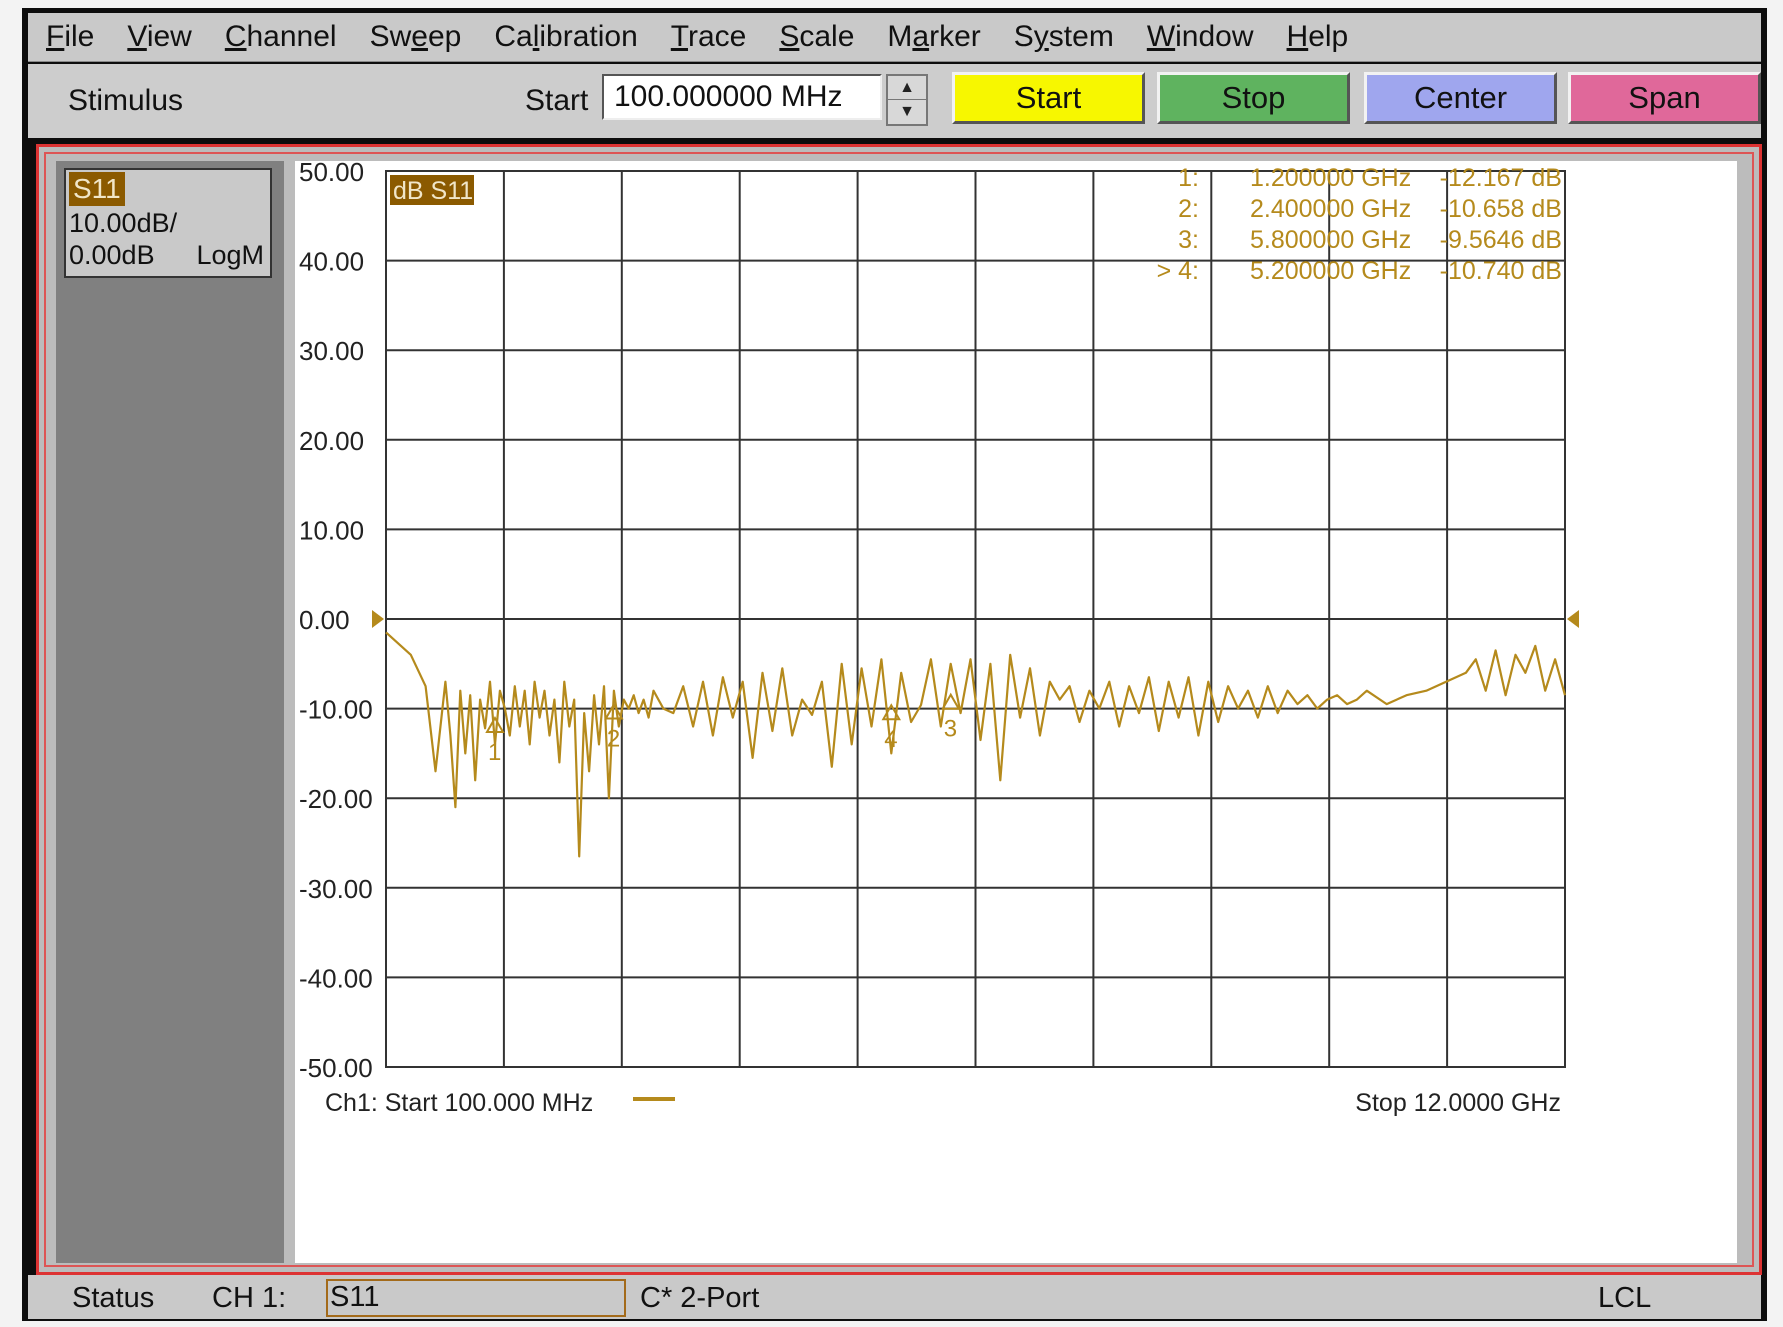 The height and width of the screenshot is (1327, 1783). What do you see at coordinates (1330, 240) in the screenshot?
I see `marker-readout-frequency: 5.800000 GHz` at bounding box center [1330, 240].